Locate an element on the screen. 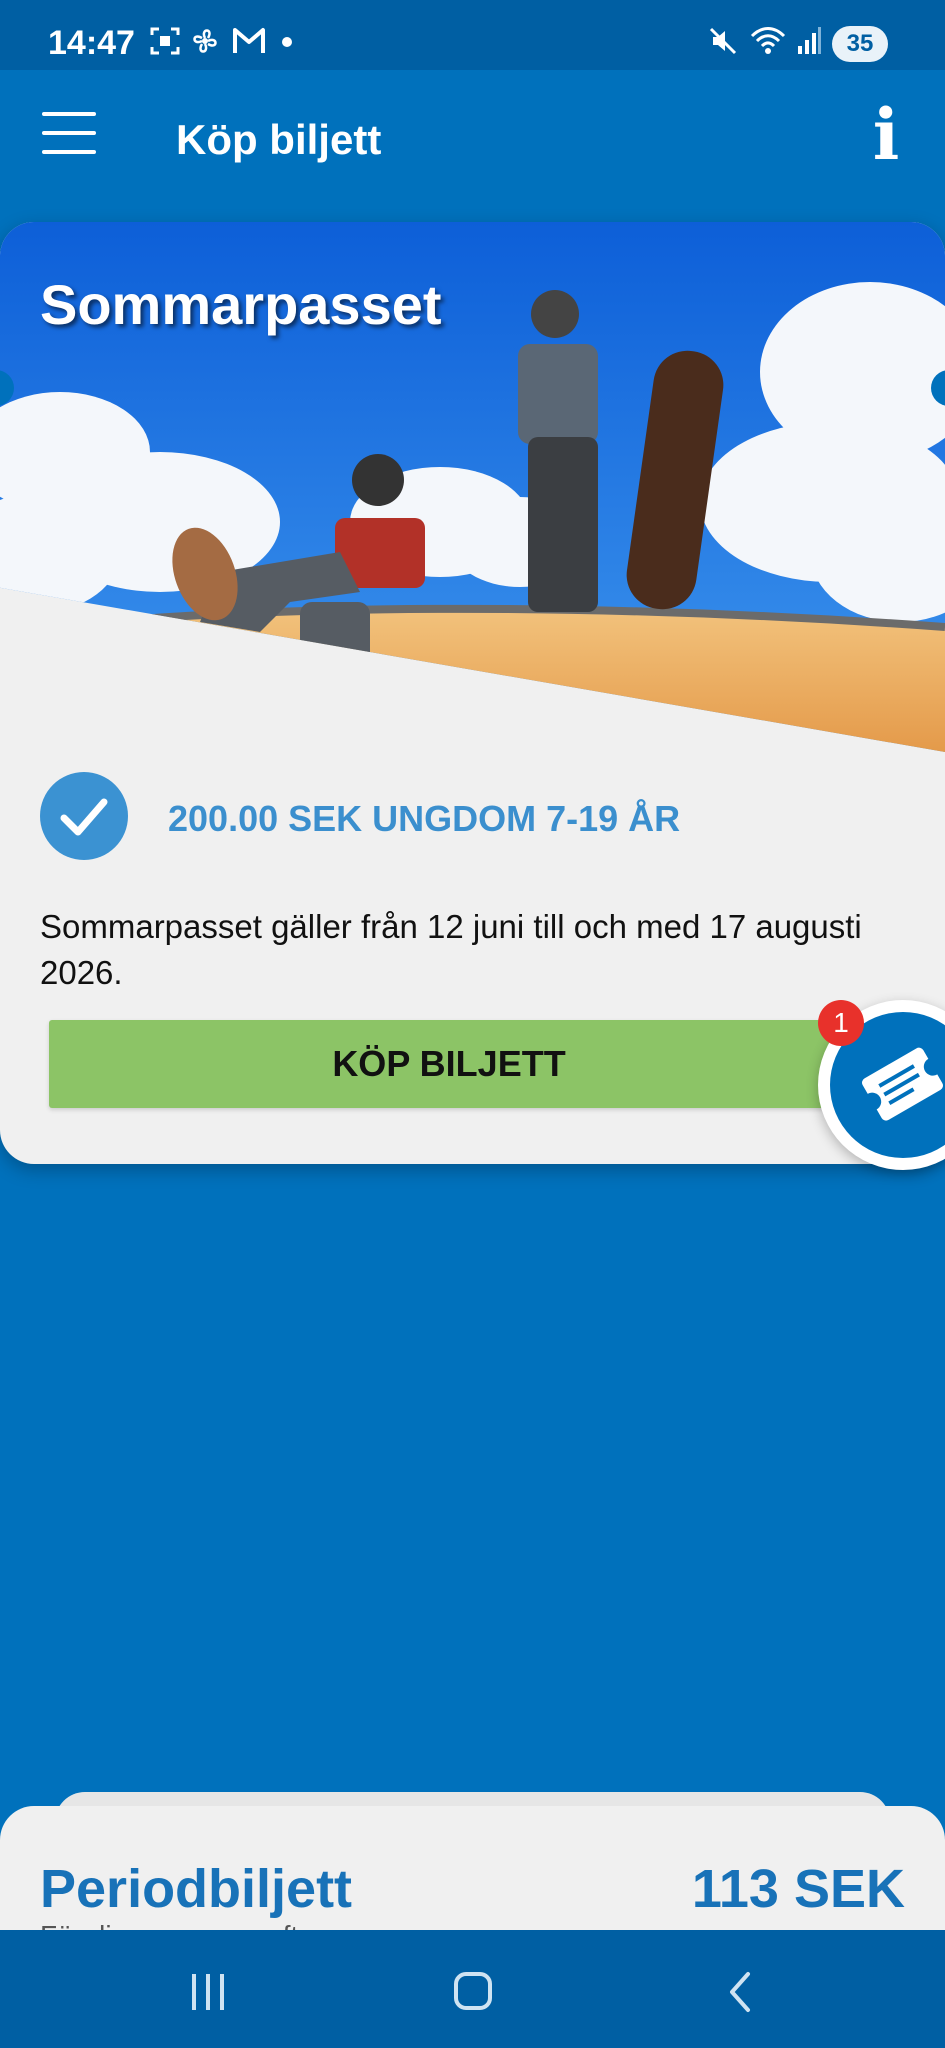 This screenshot has height=2048, width=945. gmail-icon is located at coordinates (249, 40).